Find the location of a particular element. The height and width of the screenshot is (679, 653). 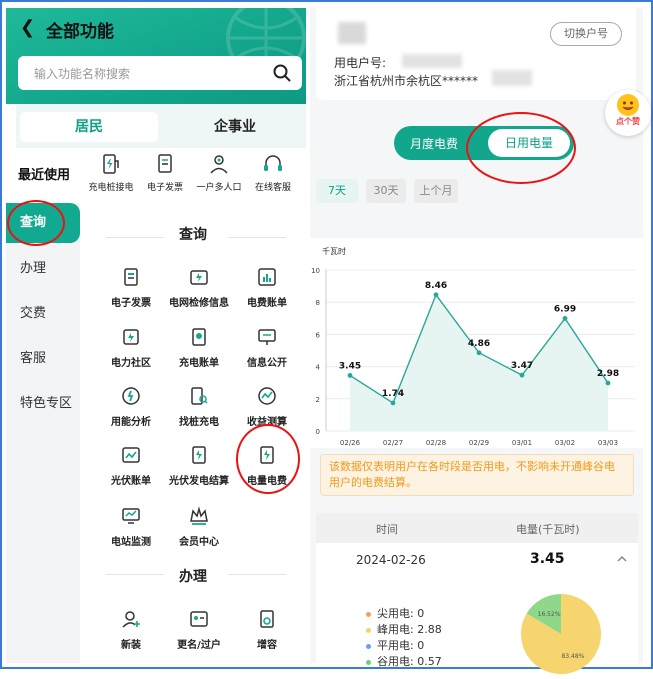

data-label: 8.46 is located at coordinates (436, 286).